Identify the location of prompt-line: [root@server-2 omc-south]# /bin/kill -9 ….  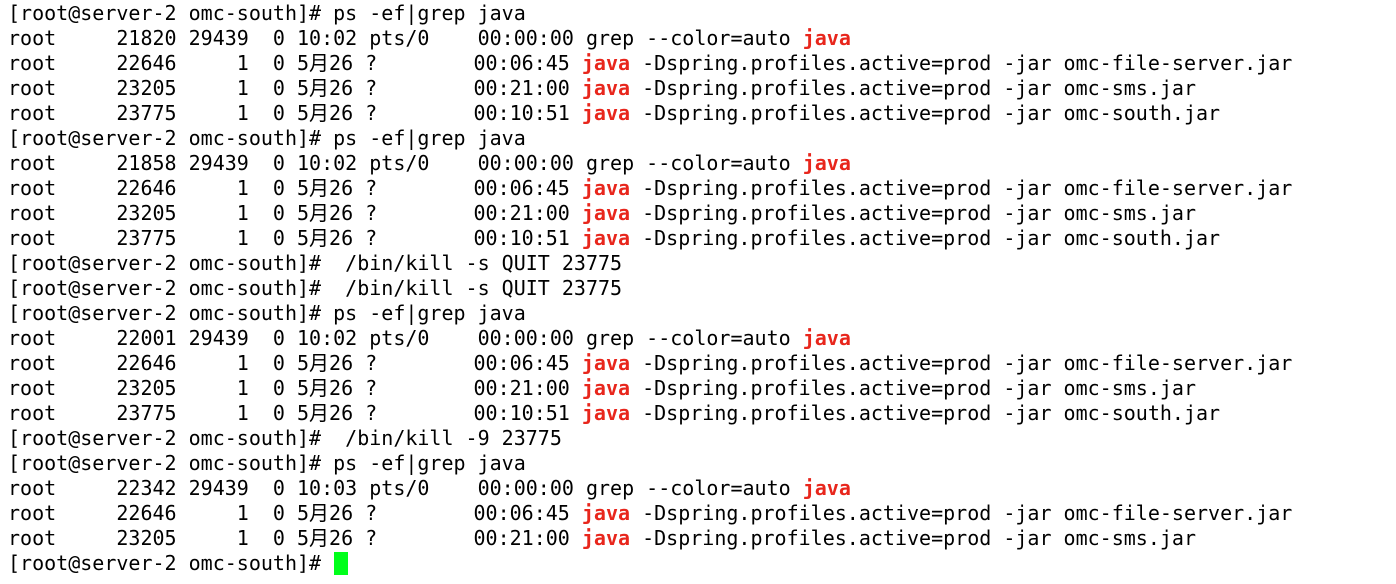
(702, 438).